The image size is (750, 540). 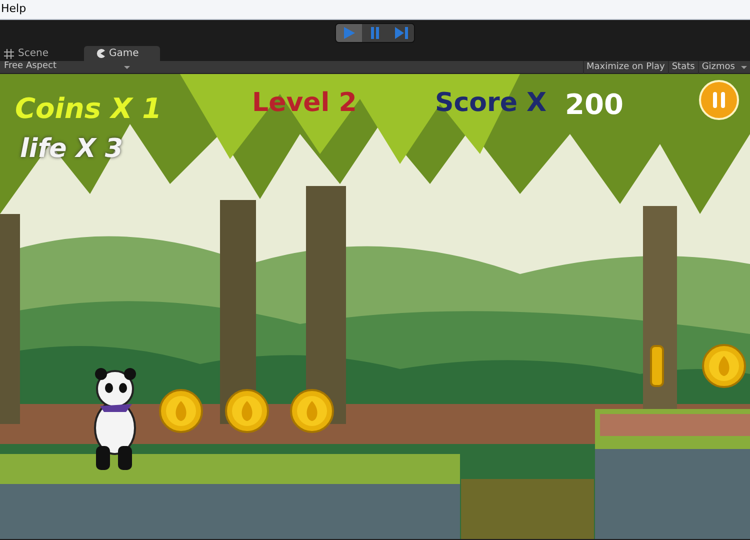 What do you see at coordinates (17, 9) in the screenshot?
I see `menu-item: Help` at bounding box center [17, 9].